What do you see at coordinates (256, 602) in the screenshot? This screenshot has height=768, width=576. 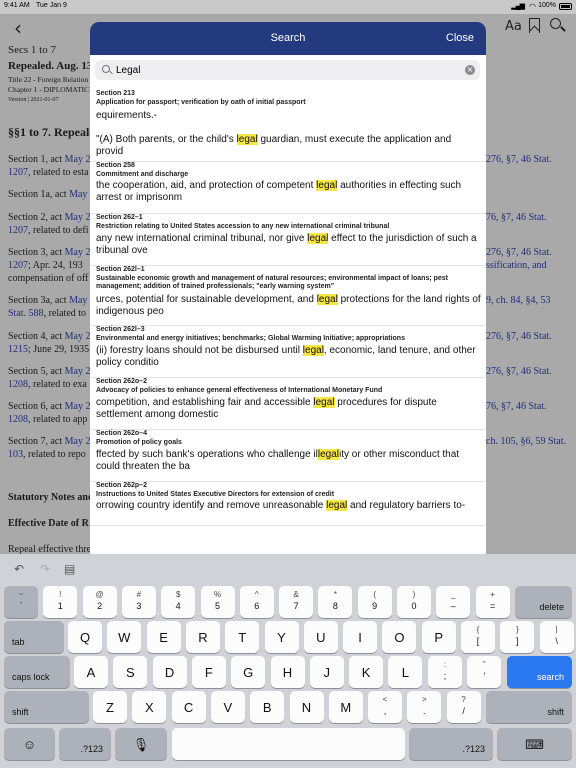 I see `key-6: ^ 6` at bounding box center [256, 602].